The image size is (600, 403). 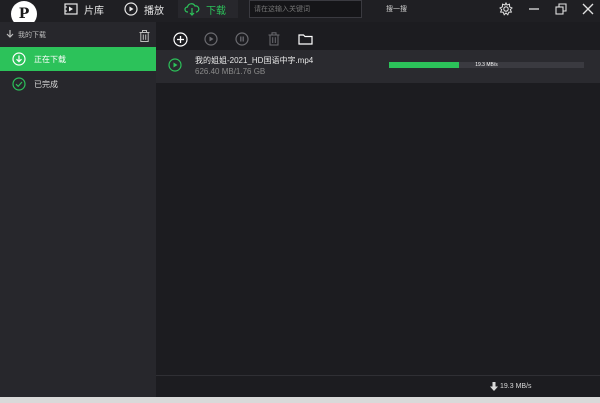 What do you see at coordinates (32, 35) in the screenshot?
I see `sidebar-title: 我的下载` at bounding box center [32, 35].